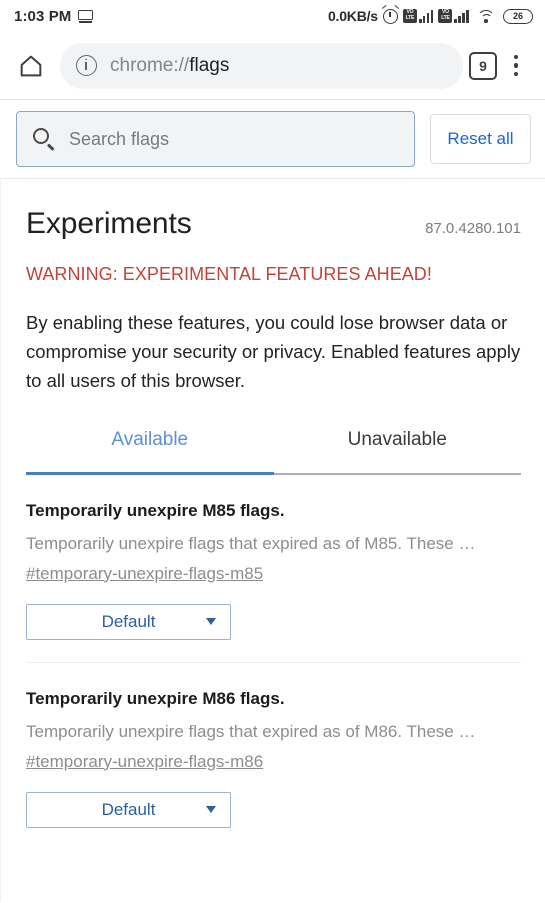 The height and width of the screenshot is (903, 545). I want to click on browser-toolbar: chrome://flags 9, so click(272, 66).